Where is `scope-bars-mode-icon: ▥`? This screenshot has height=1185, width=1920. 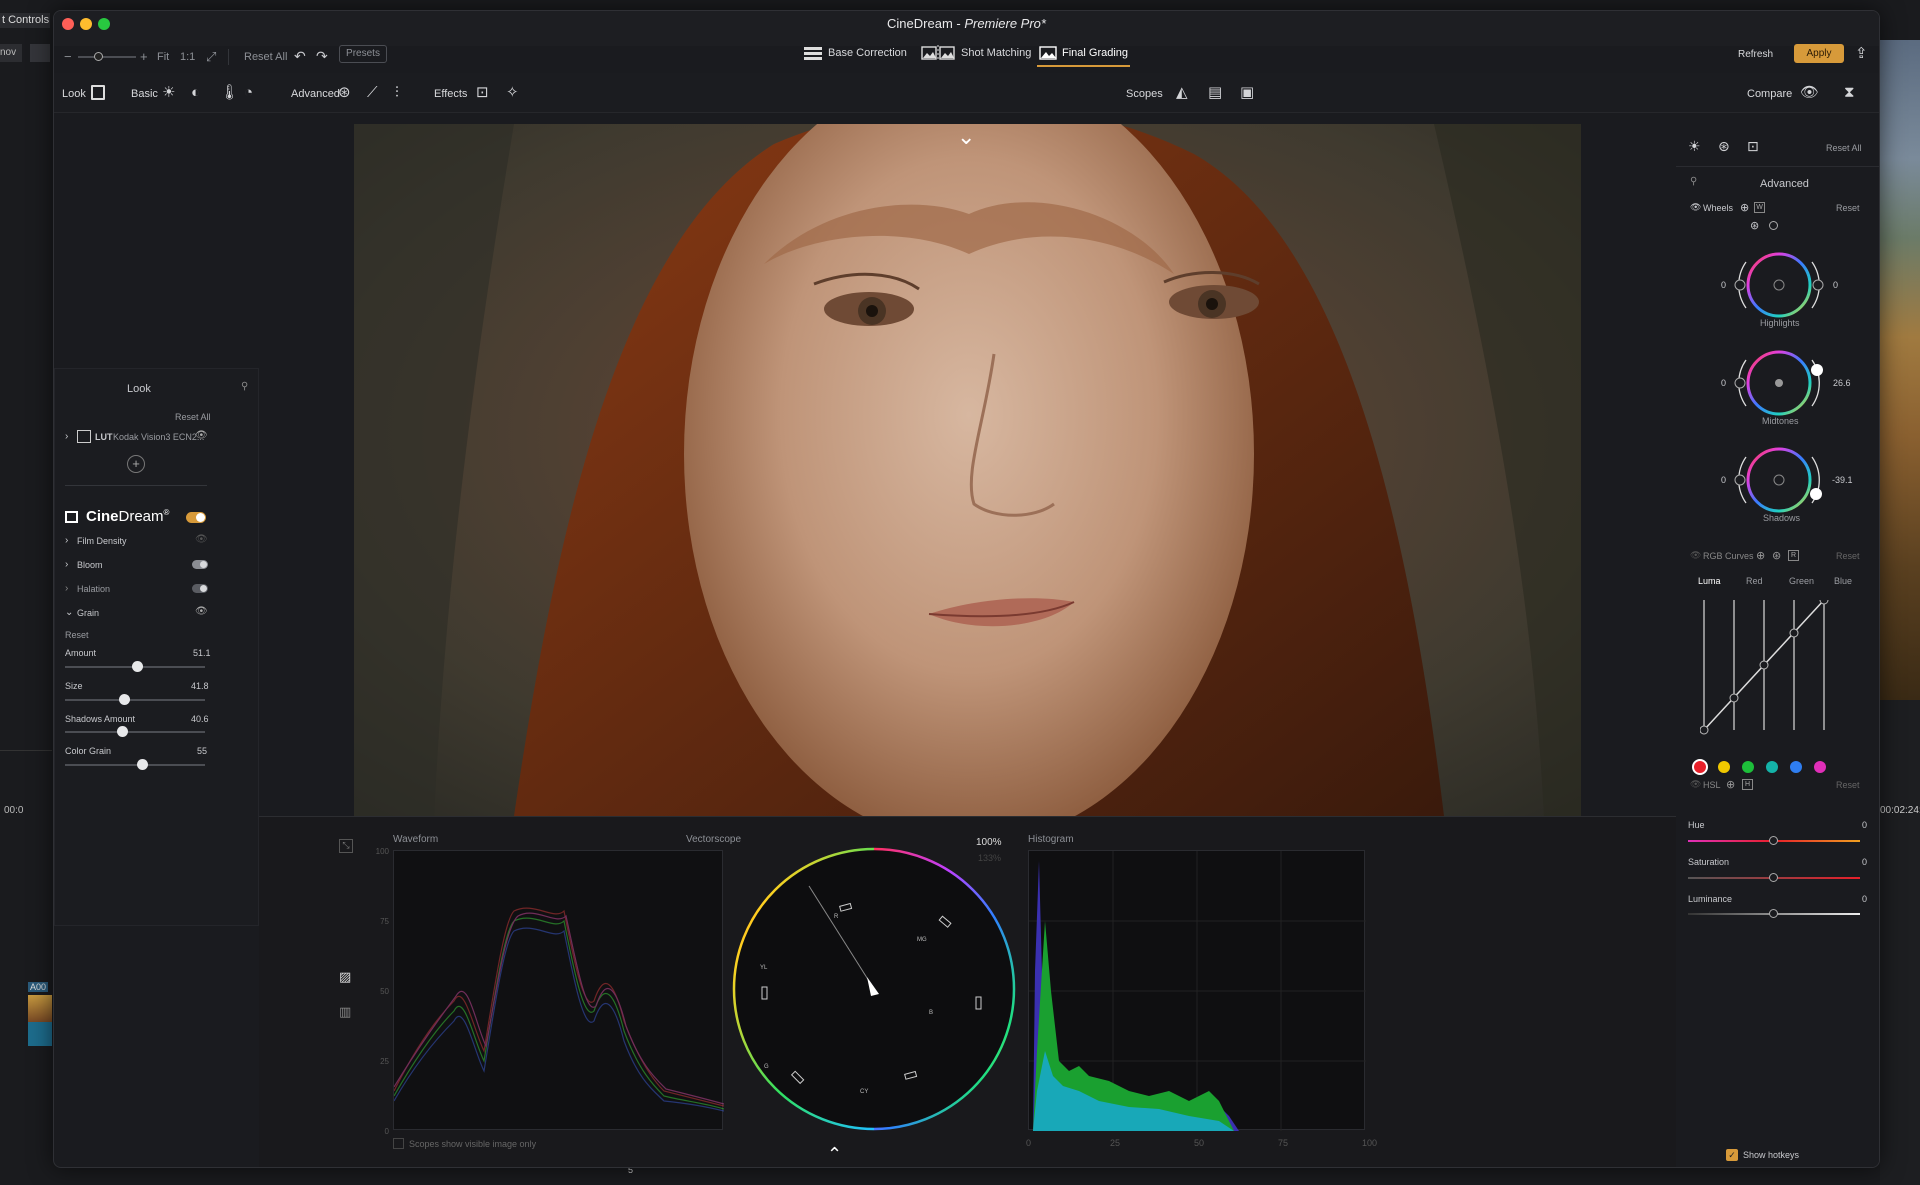
scope-bars-mode-icon: ▥ is located at coordinates (346, 1011).